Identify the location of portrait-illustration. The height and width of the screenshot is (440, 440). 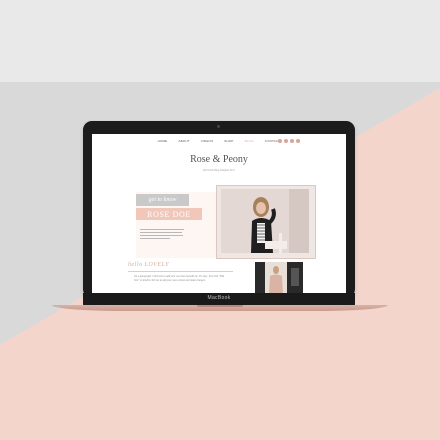
(265, 221).